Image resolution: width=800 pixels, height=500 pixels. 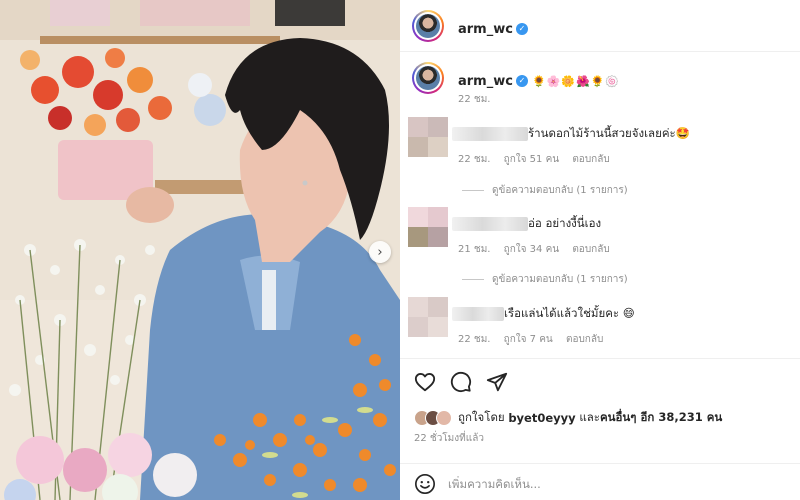 I want to click on comment-icon, so click(x=461, y=382).